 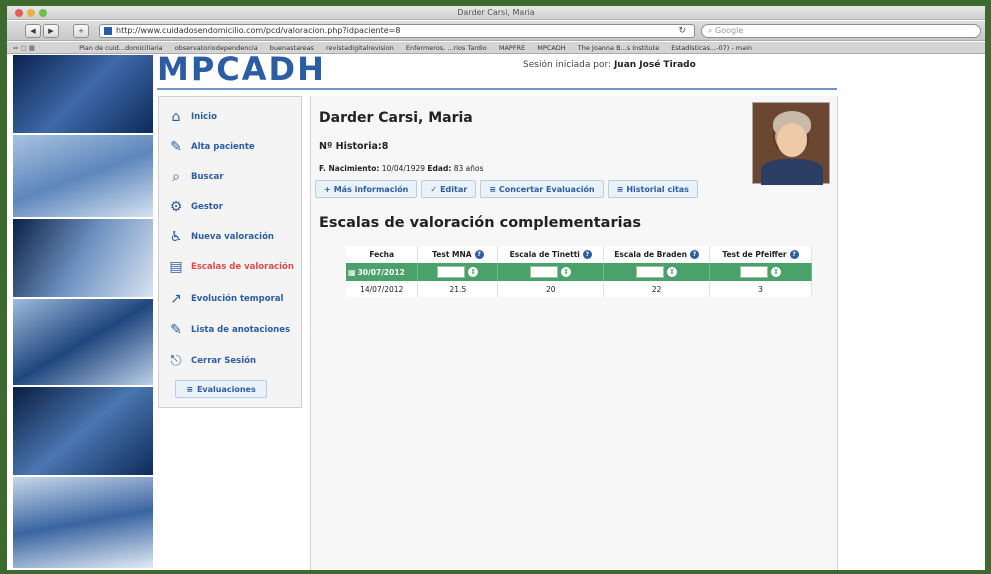 I want to click on row-braden-value: 22, so click(x=657, y=289).